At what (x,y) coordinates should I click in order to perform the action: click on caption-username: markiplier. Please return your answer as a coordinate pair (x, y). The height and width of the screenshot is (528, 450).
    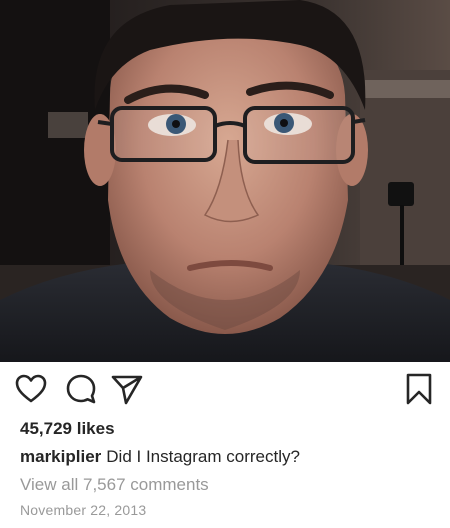
    Looking at the image, I should click on (60, 456).